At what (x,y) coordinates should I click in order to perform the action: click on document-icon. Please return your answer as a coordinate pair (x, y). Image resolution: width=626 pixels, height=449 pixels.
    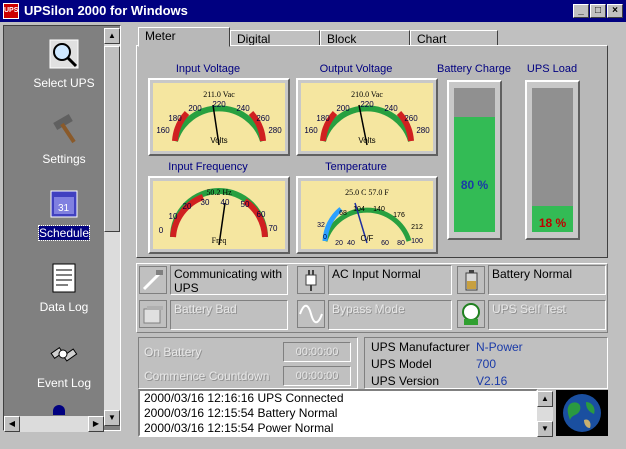
    Looking at the image, I should click on (64, 278).